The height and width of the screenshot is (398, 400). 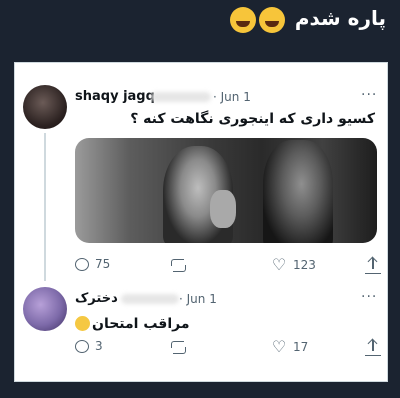 I want to click on smile-emoji-icon, so click(x=82, y=323).